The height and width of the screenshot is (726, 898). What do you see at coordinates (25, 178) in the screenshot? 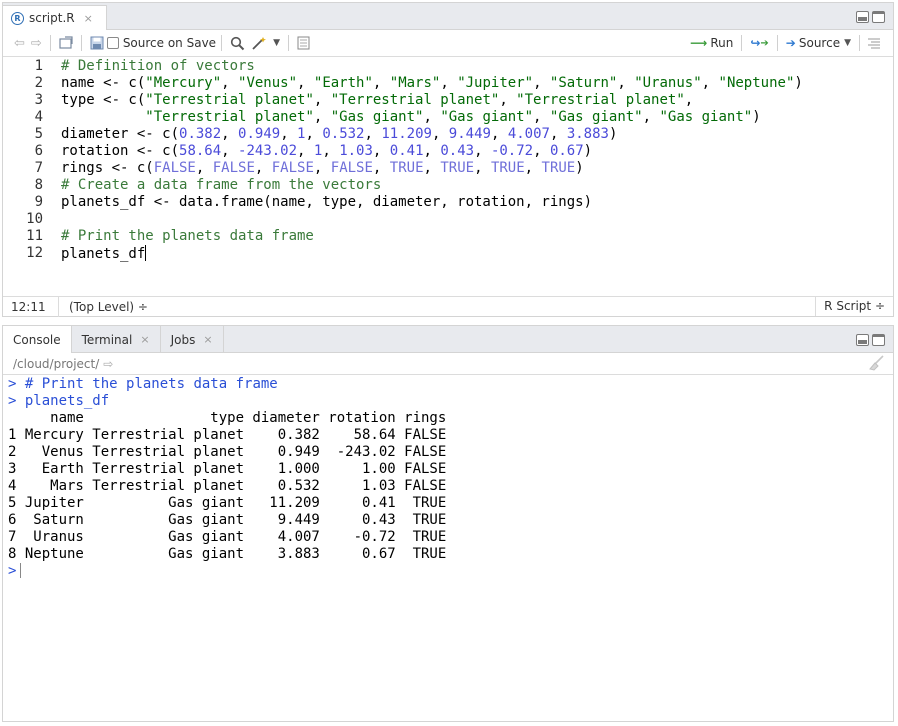
I see `line-number-gutter: 1 2 3 4 5 6 7 8 9 10 11 12` at bounding box center [25, 178].